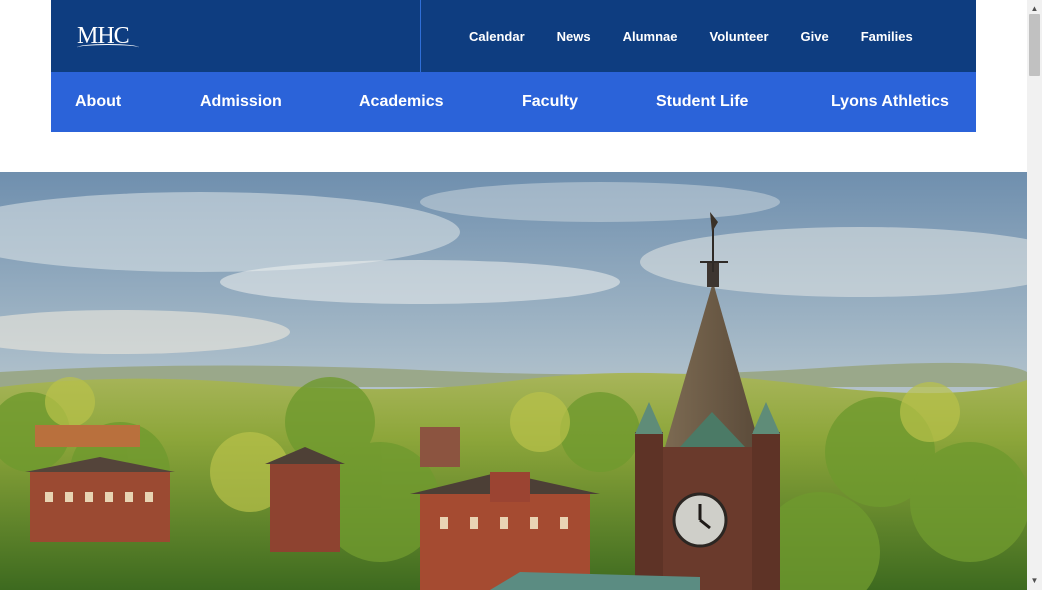 Image resolution: width=1042 pixels, height=590 pixels. Describe the element at coordinates (1034, 581) in the screenshot. I see `scroll-down-icon: ▼` at that location.